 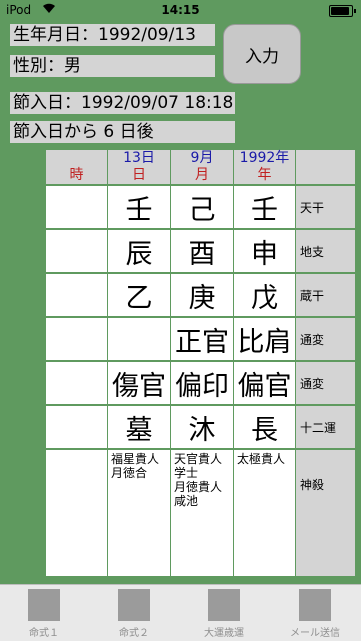 What do you see at coordinates (315, 633) in the screenshot?
I see `tab-label: メール送信` at bounding box center [315, 633].